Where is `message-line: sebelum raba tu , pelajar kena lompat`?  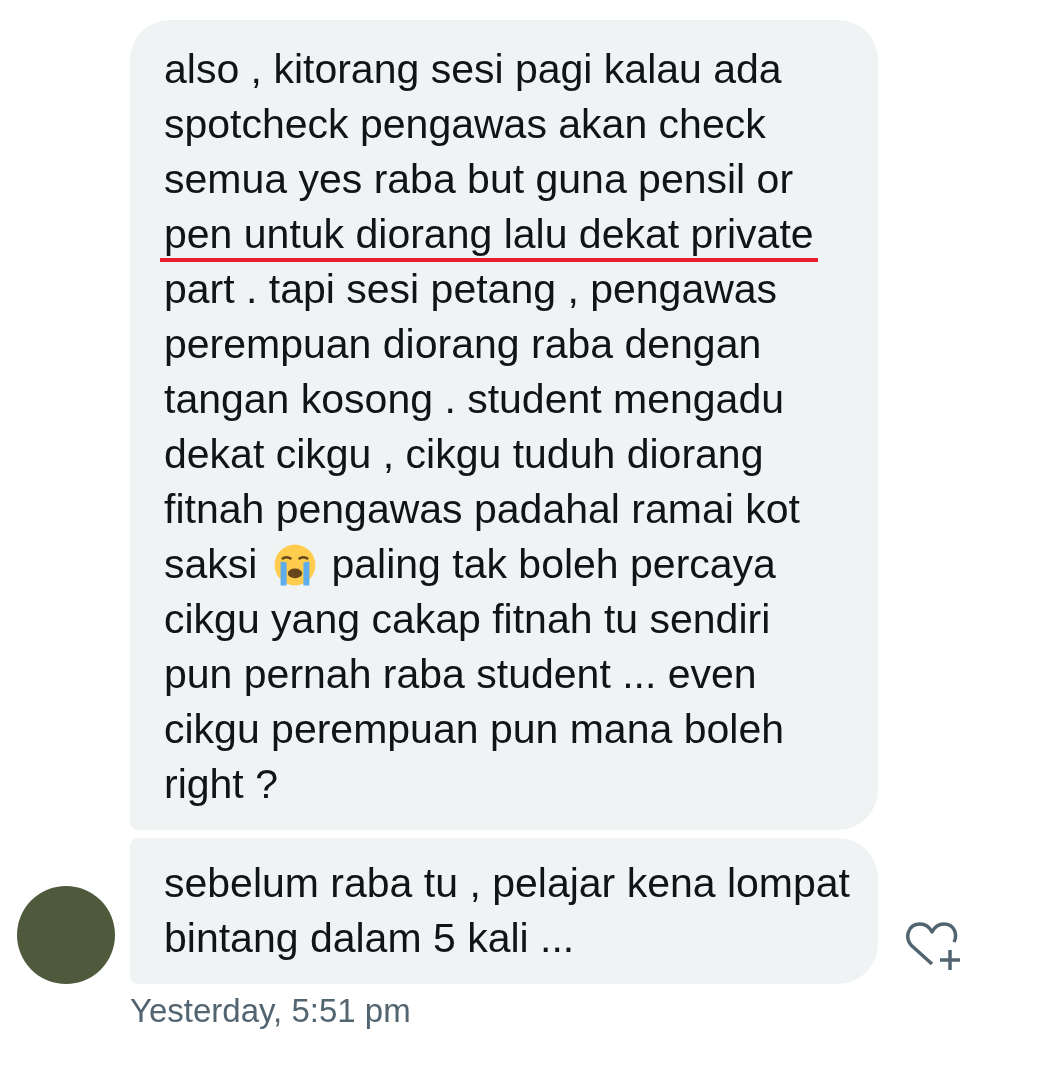
message-line: sebelum raba tu , pelajar kena lompat is located at coordinates (507, 883).